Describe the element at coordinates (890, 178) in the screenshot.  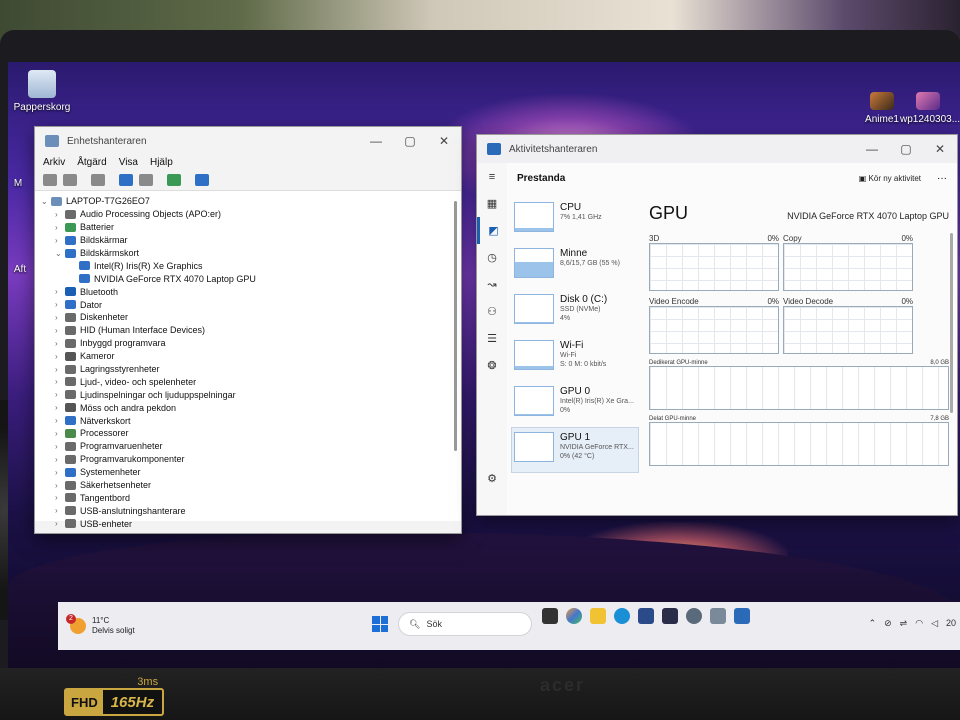
I see `run-new-task-button: ▣ Kör ny aktivitet` at that location.